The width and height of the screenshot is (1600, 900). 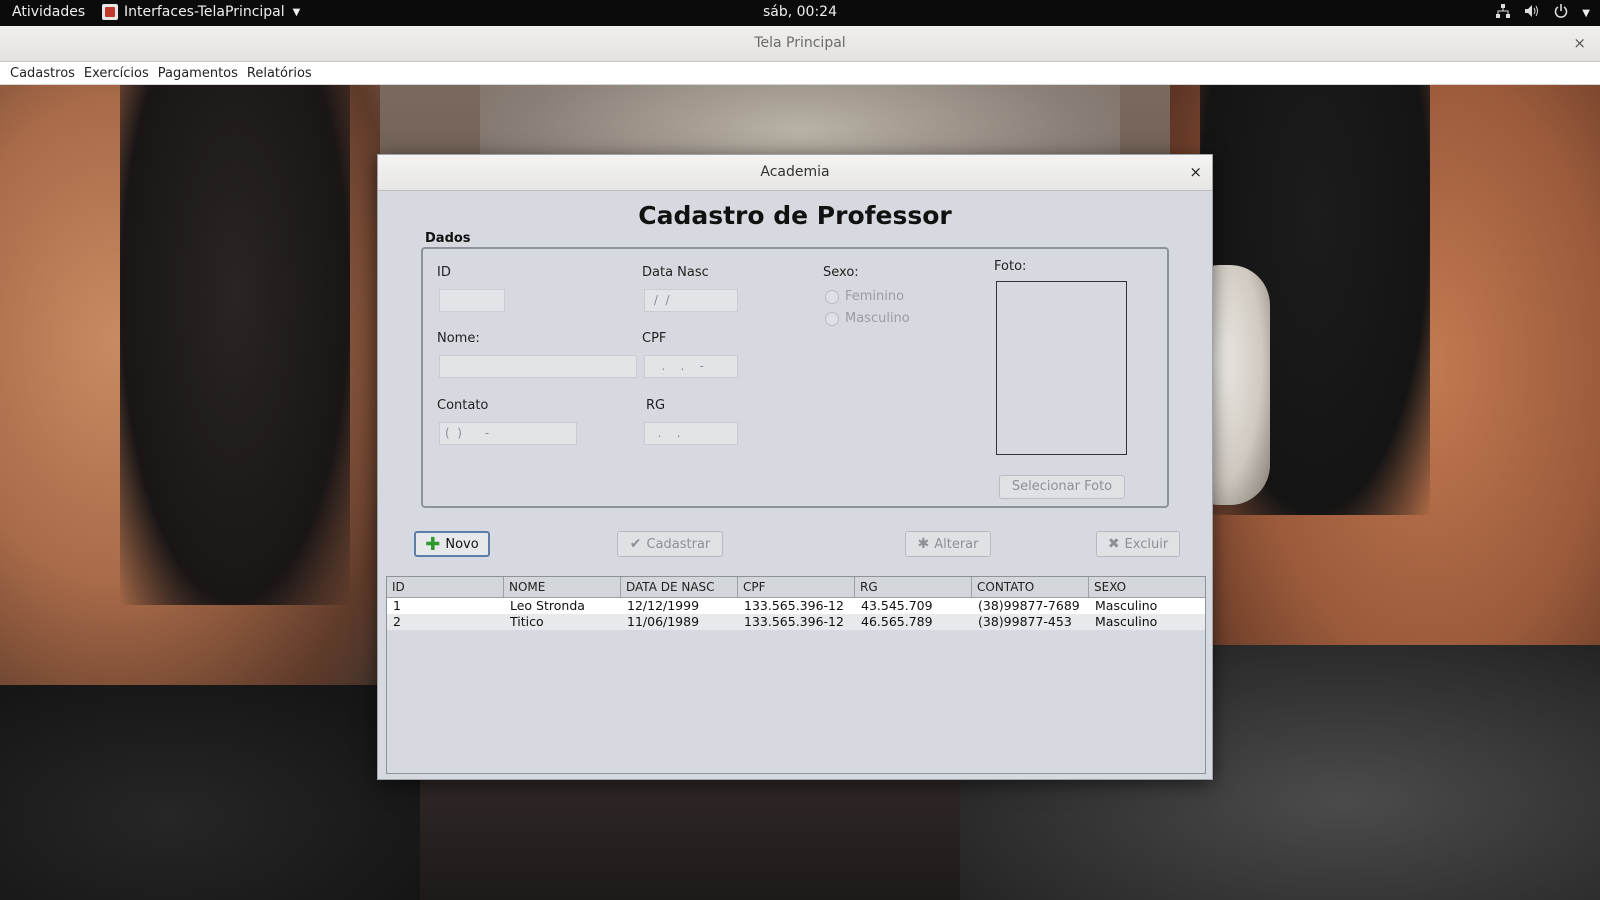 I want to click on data-nasc-label: Data Nasc, so click(x=675, y=272).